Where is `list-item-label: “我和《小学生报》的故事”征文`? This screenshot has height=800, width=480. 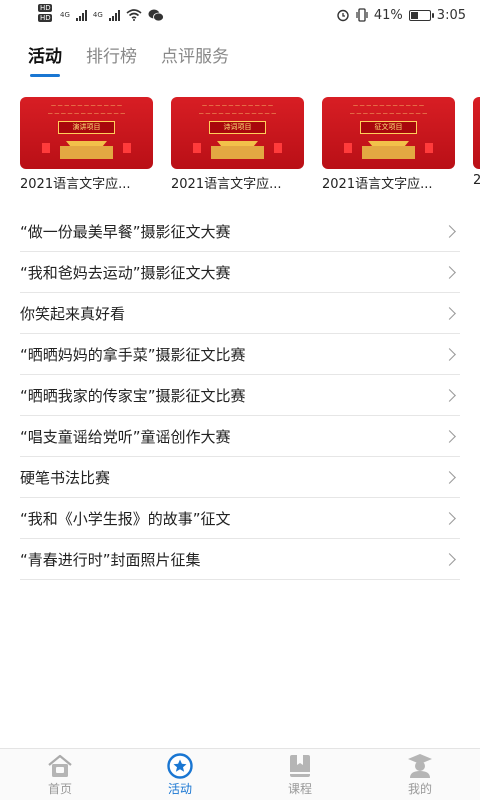
list-item-label: “我和《小学生报》的故事”征文 is located at coordinates (125, 518).